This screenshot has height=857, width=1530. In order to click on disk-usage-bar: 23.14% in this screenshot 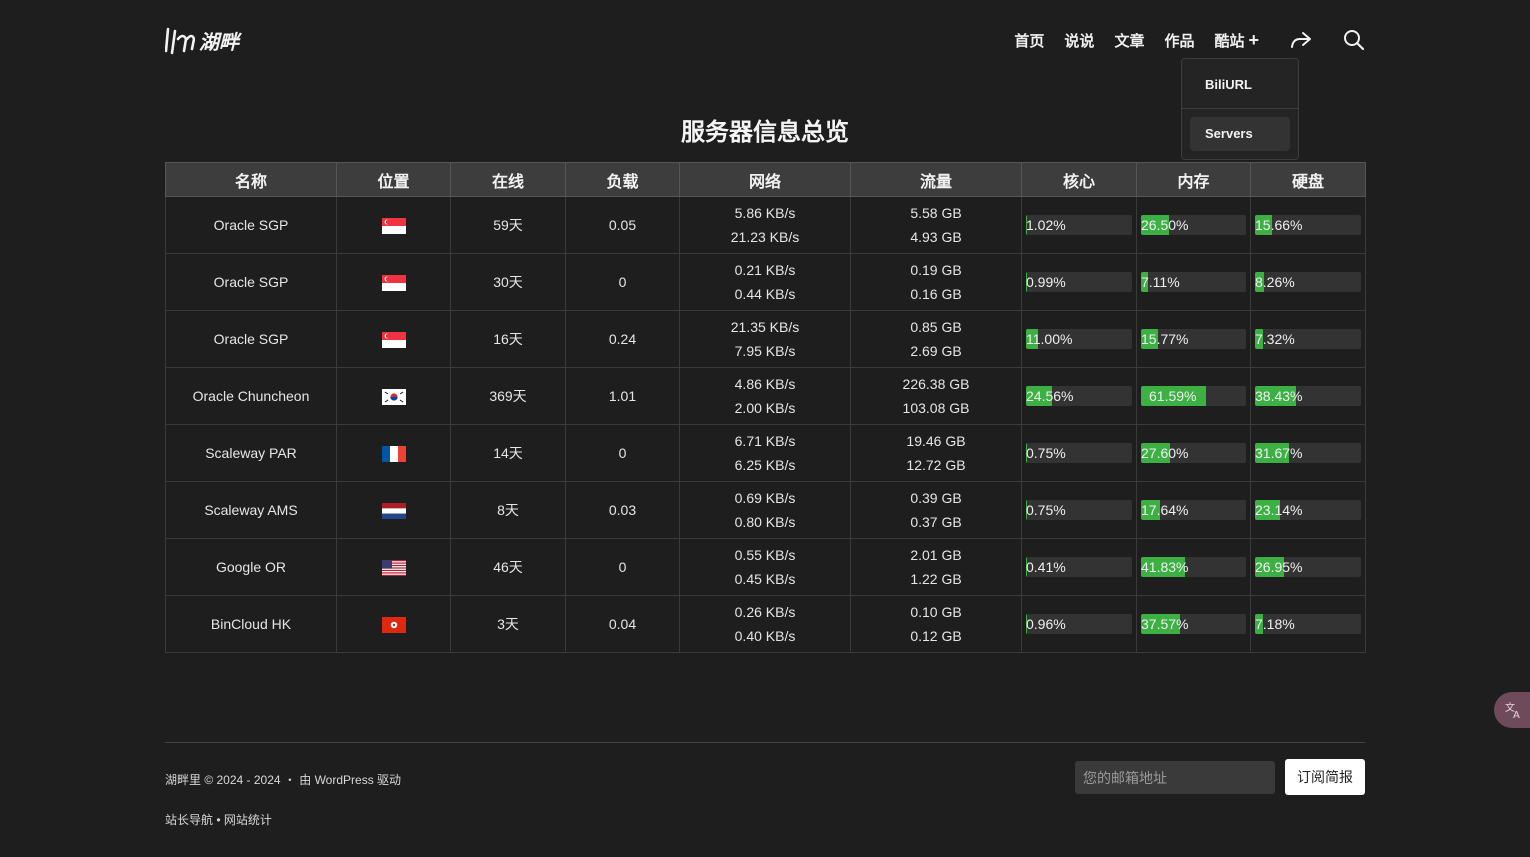, I will do `click(1308, 510)`.